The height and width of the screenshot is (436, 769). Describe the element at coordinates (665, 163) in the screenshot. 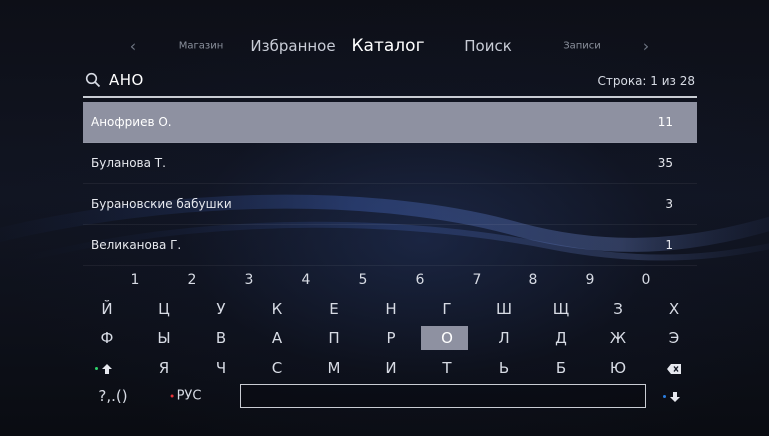

I see `list-item-count: 35` at that location.